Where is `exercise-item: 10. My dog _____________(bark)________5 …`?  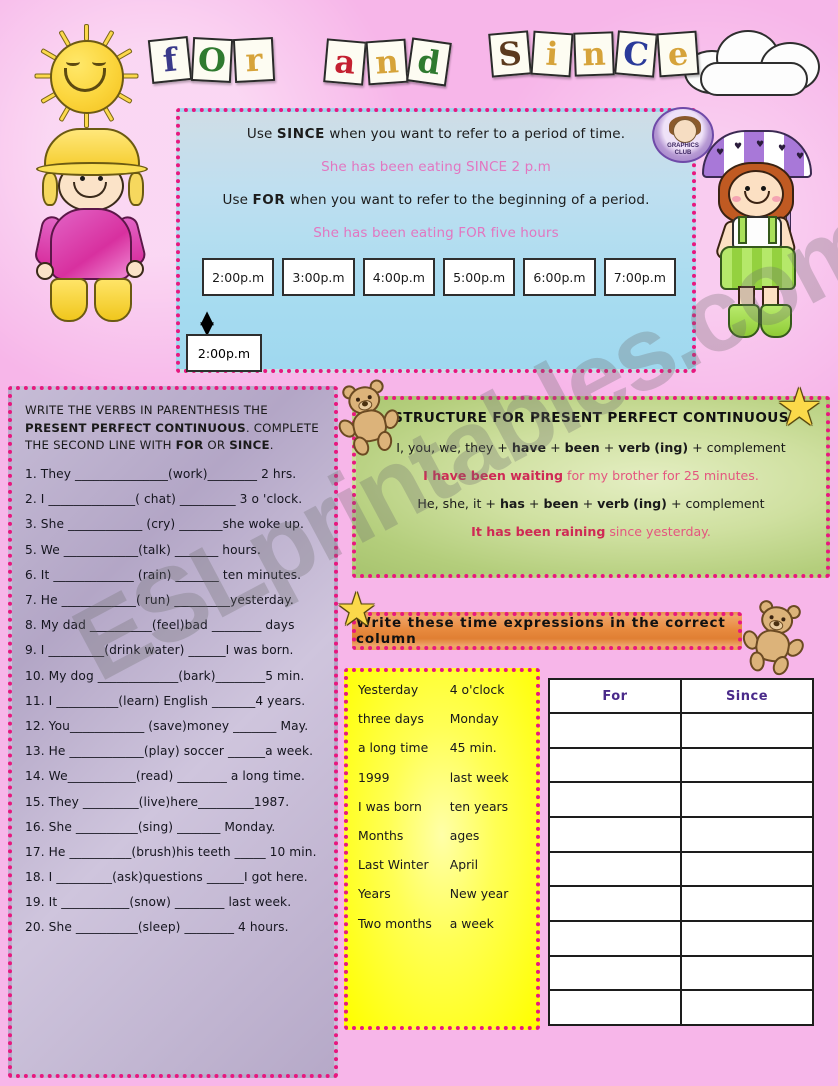
exercise-item: 10. My dog _____________(bark)________5 … is located at coordinates (173, 676).